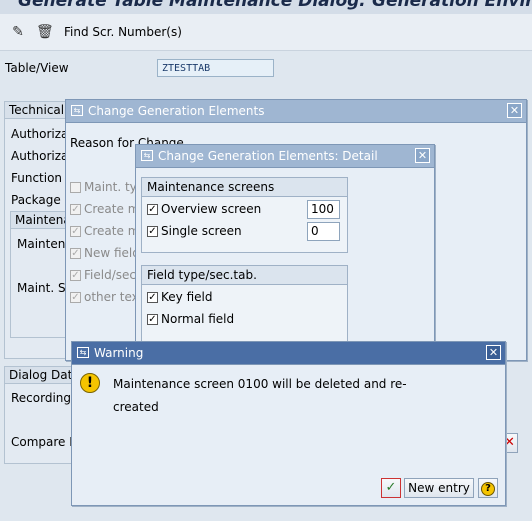 This screenshot has height=521, width=532. I want to click on maint-screen-label: Maint. Sc, so click(45, 288).